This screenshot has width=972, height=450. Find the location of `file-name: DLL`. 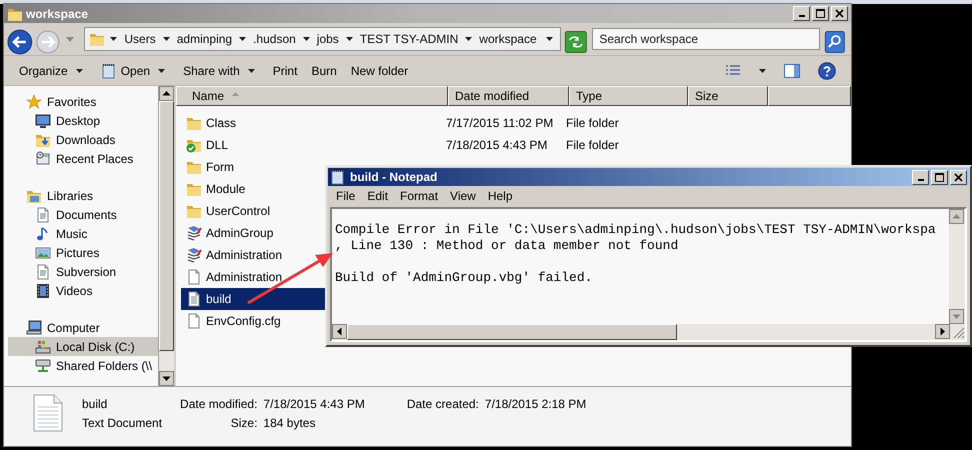

file-name: DLL is located at coordinates (217, 145).